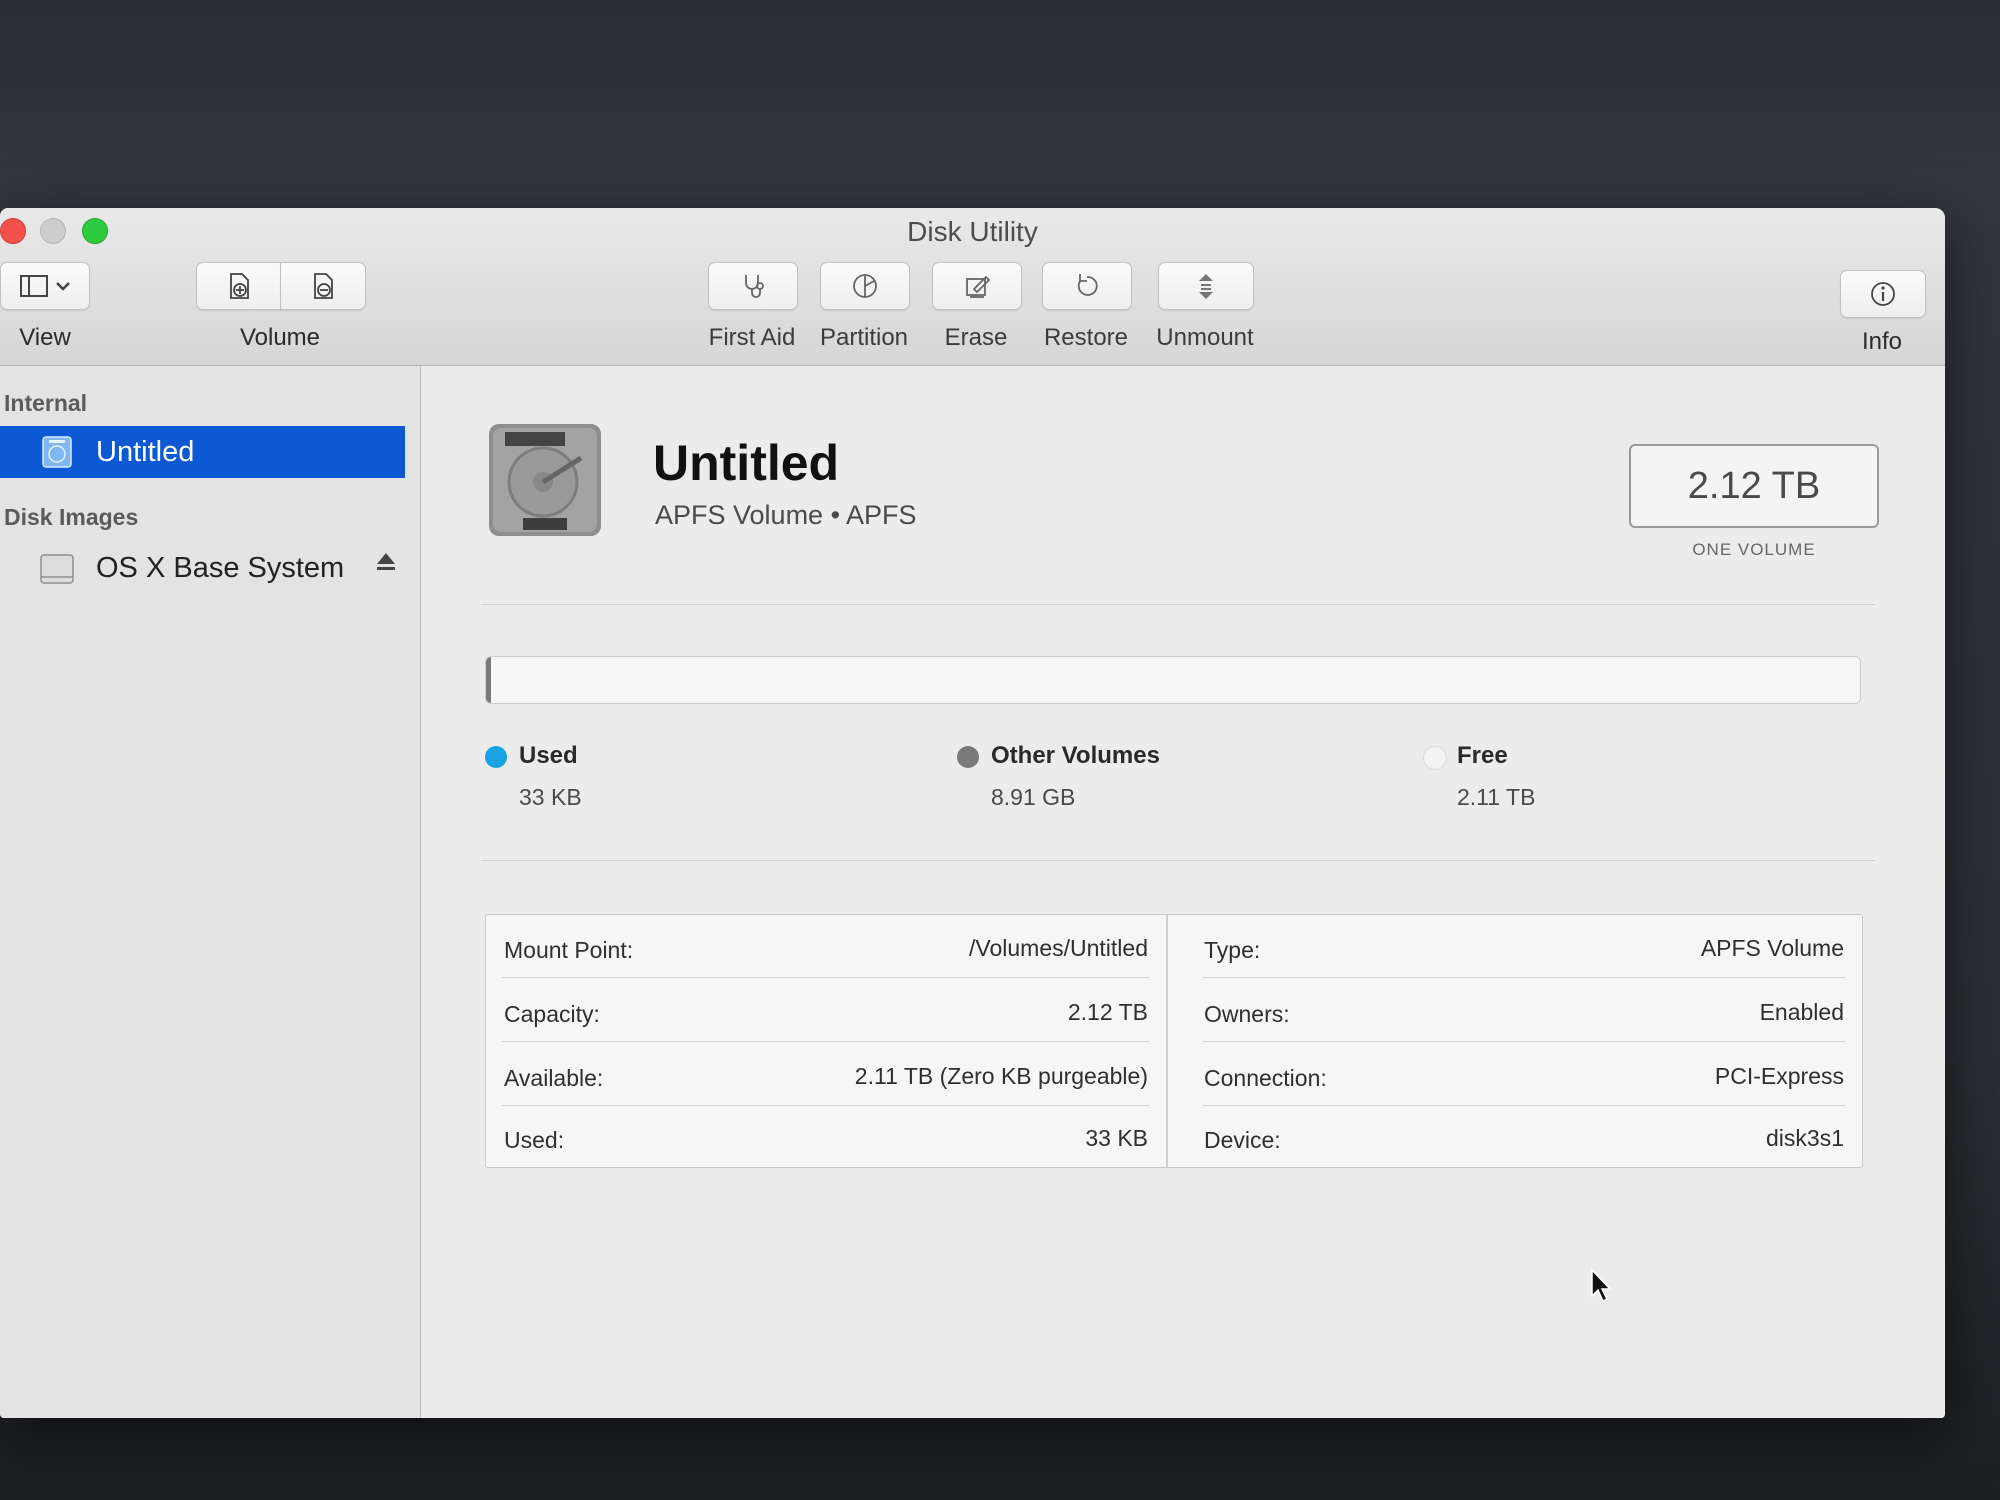 The image size is (2000, 1500). What do you see at coordinates (1242, 1140) in the screenshot?
I see `info-key: Device:` at bounding box center [1242, 1140].